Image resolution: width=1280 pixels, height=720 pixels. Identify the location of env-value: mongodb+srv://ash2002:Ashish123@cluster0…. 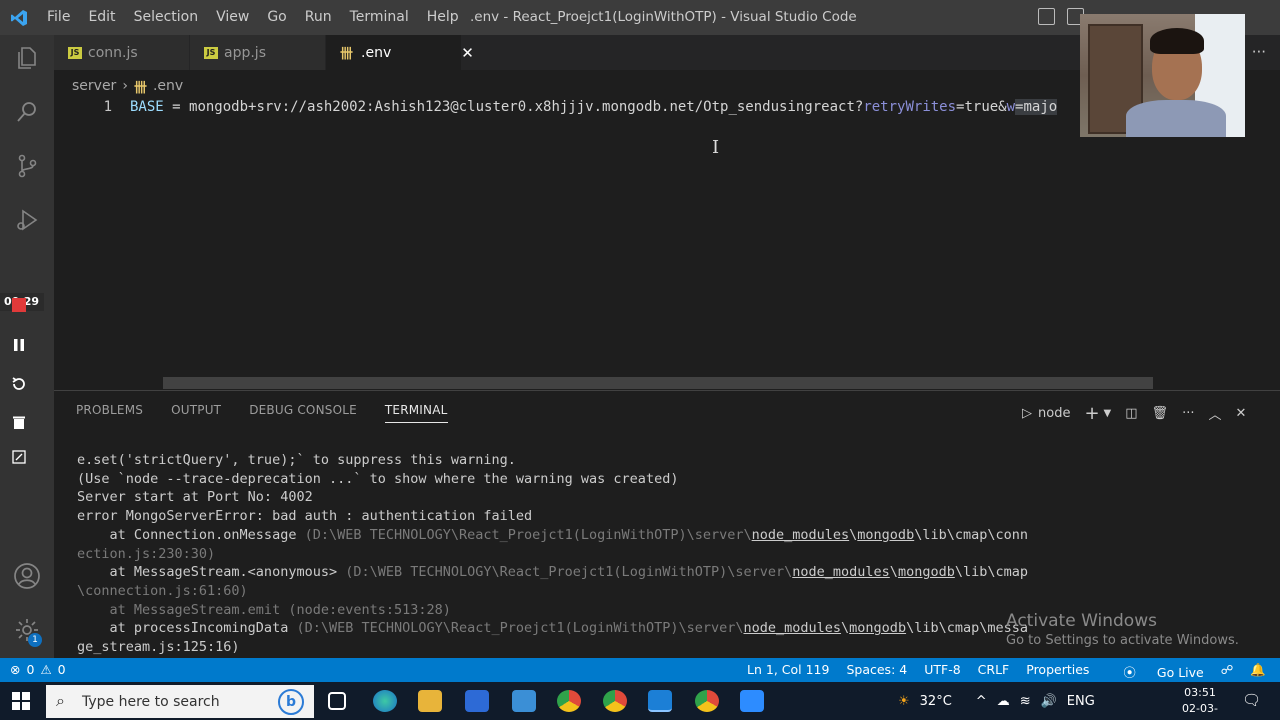
(526, 107).